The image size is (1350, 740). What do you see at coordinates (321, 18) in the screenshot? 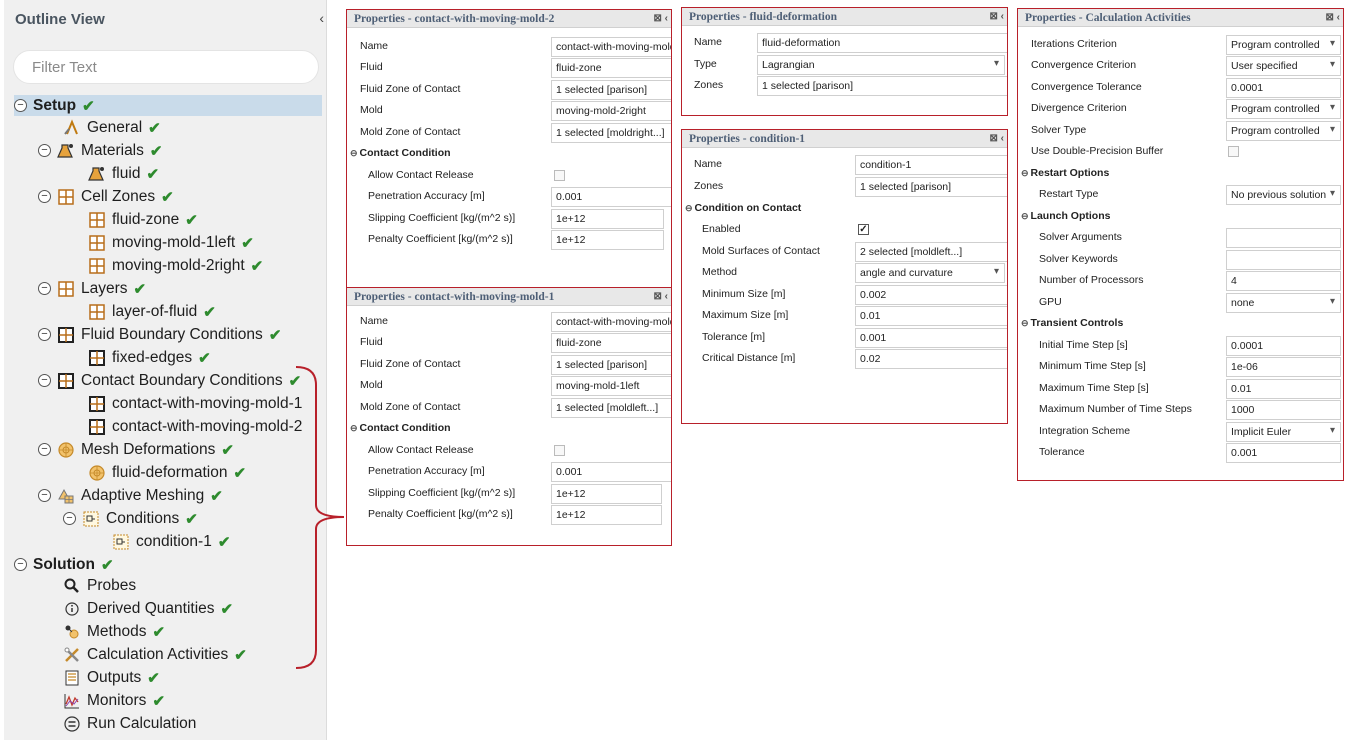
I see `collapse-panel-button: ‹` at bounding box center [321, 18].